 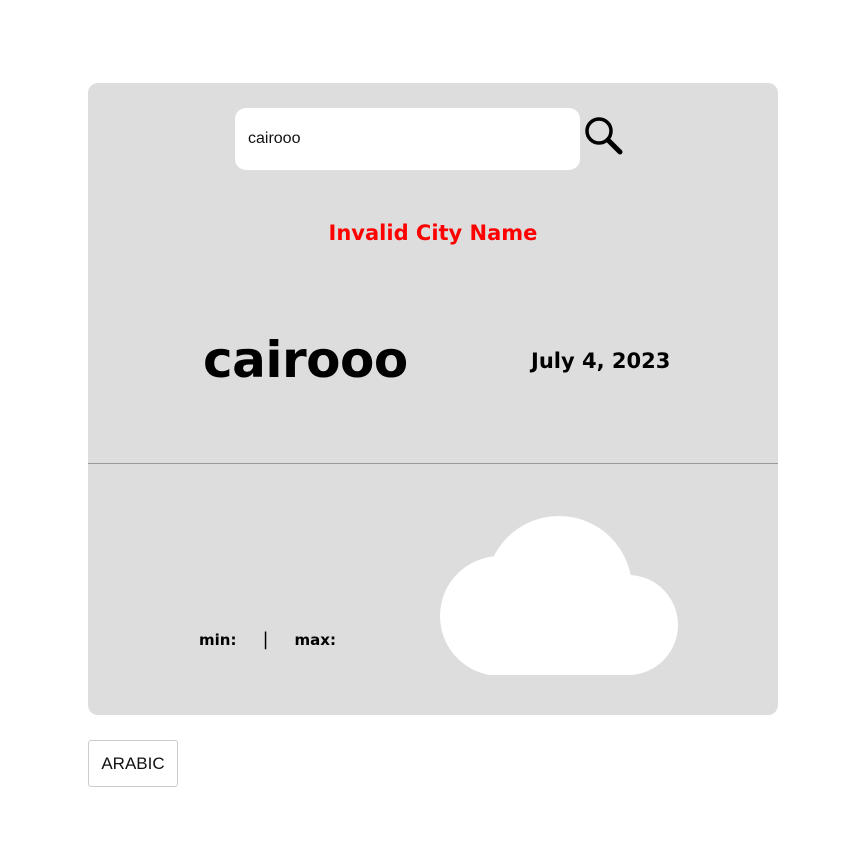 I want to click on temperature-range: min: | max:, so click(x=267, y=639).